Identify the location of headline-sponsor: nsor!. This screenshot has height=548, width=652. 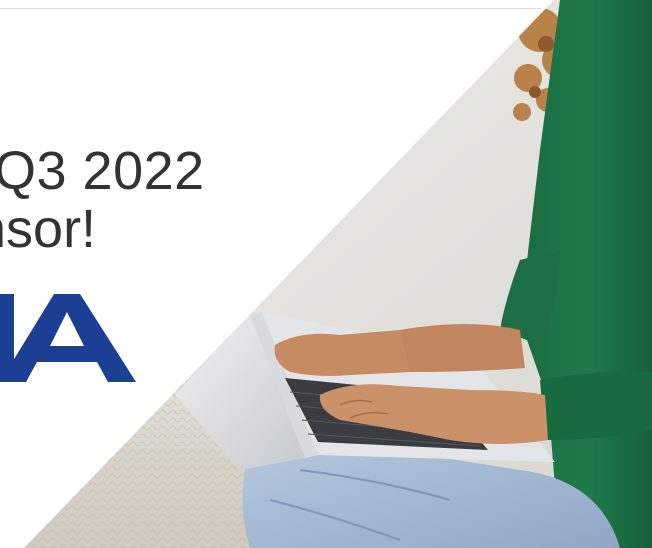
(48, 229).